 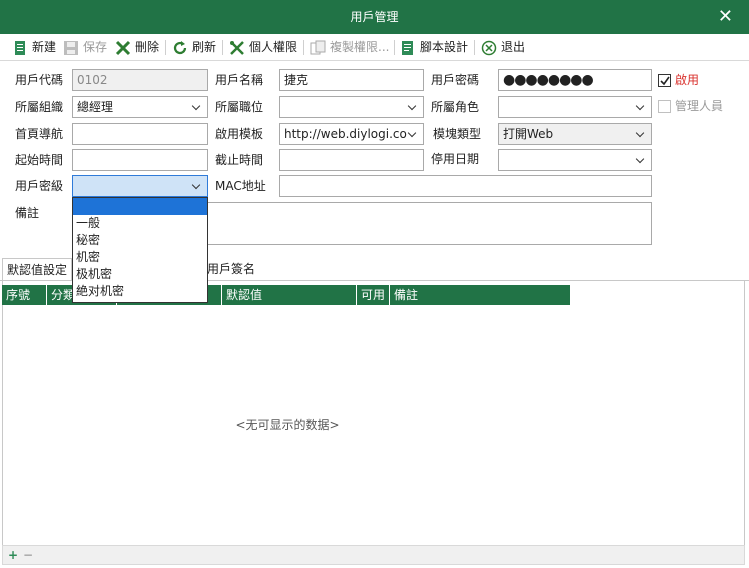 I want to click on window-title: 用戶管理, so click(x=374, y=17).